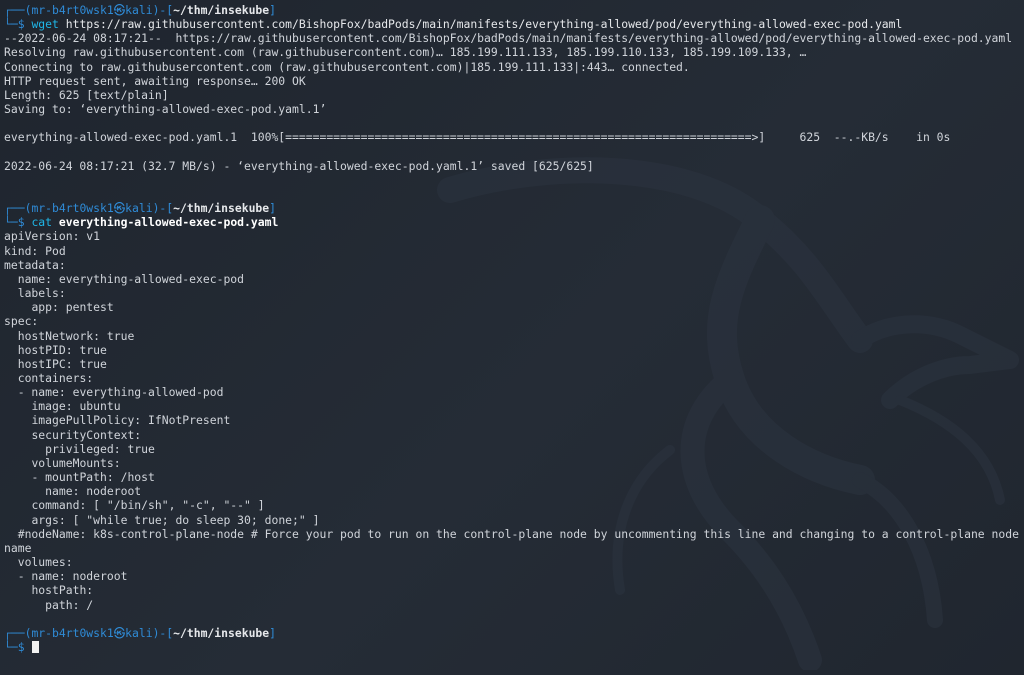  What do you see at coordinates (52, 236) in the screenshot?
I see `yaml-line: apiVersion: v1` at bounding box center [52, 236].